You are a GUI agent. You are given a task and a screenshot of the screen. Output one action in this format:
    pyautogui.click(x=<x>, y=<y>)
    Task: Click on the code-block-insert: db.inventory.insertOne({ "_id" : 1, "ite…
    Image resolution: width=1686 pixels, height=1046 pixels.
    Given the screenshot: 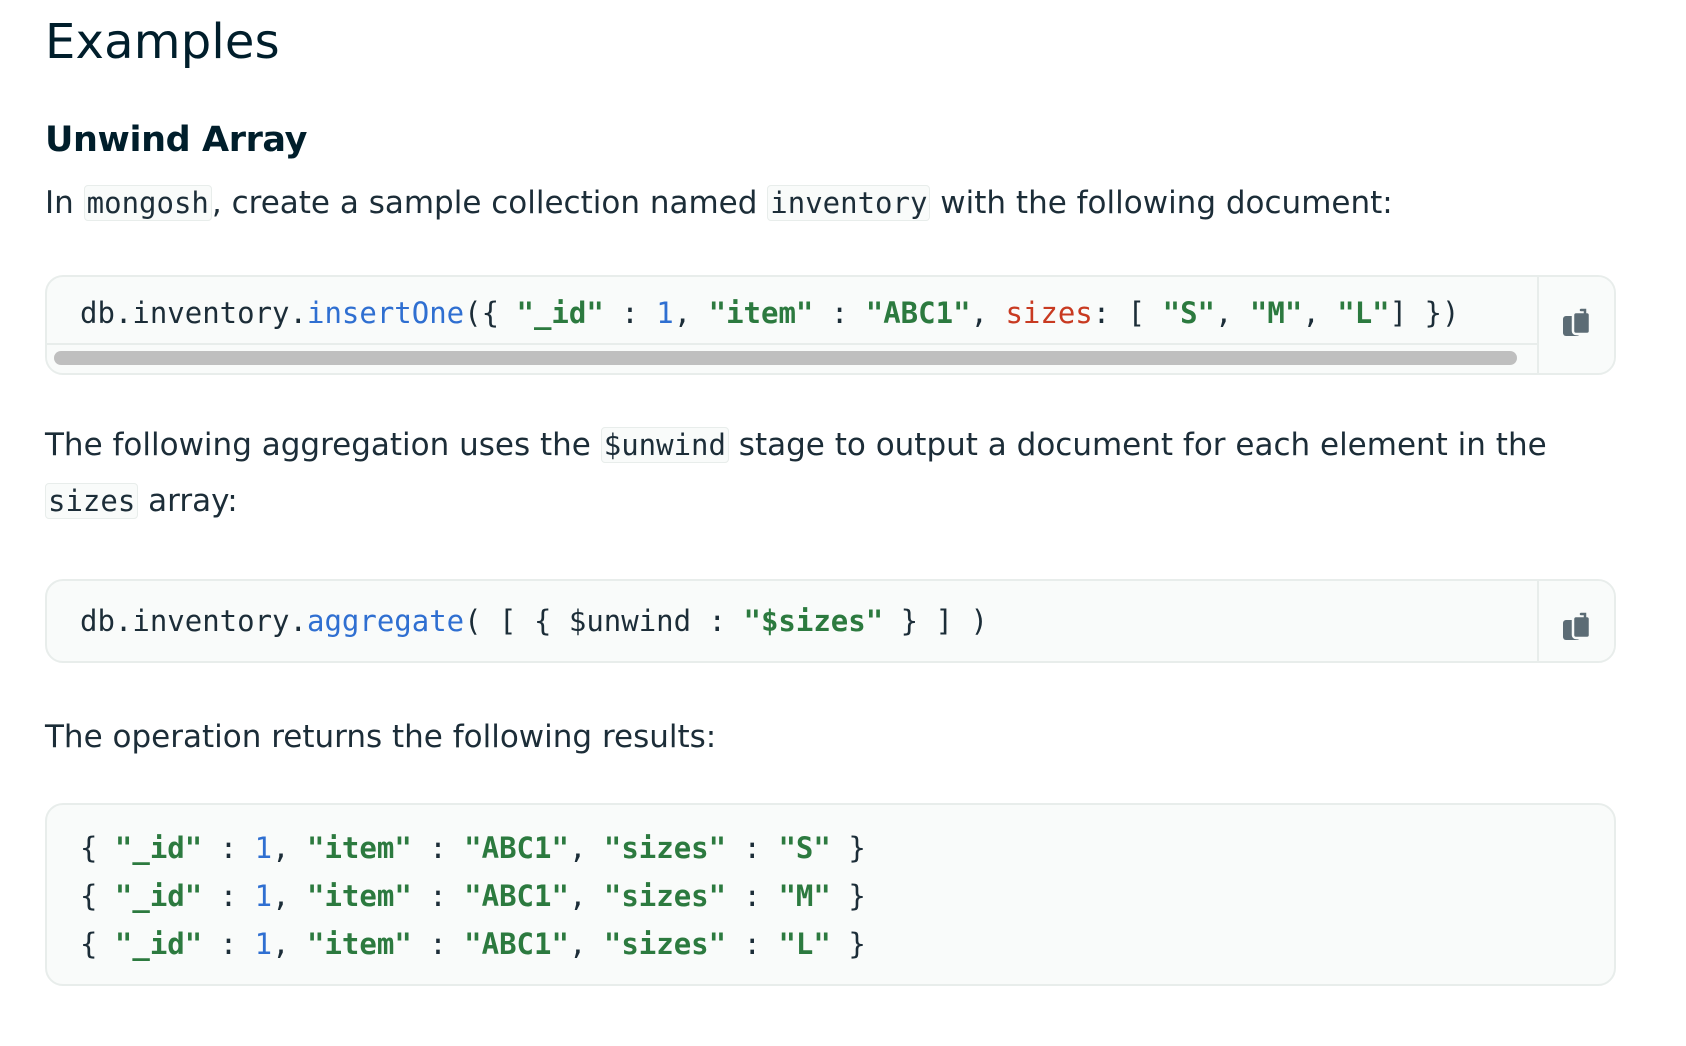 What is the action you would take?
    pyautogui.click(x=830, y=324)
    